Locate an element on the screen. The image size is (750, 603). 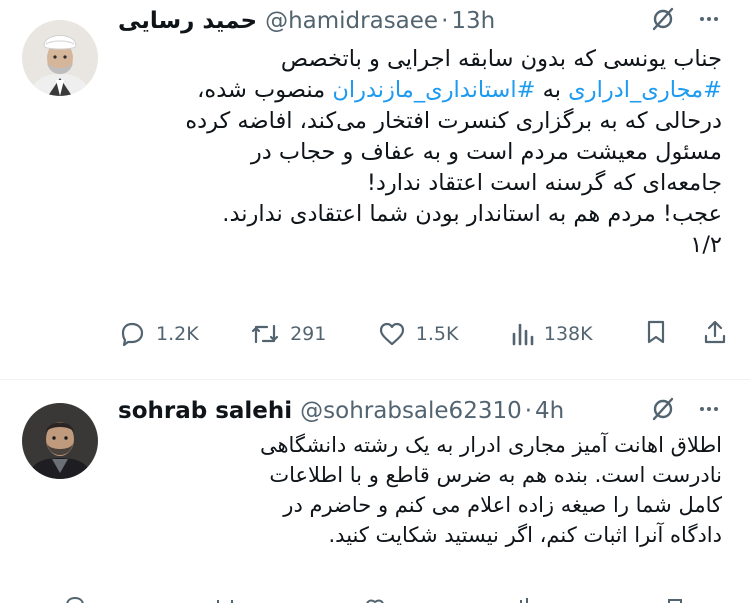
tweet-actions: 1.2K 291 1.5K 138K is located at coordinates (423, 334).